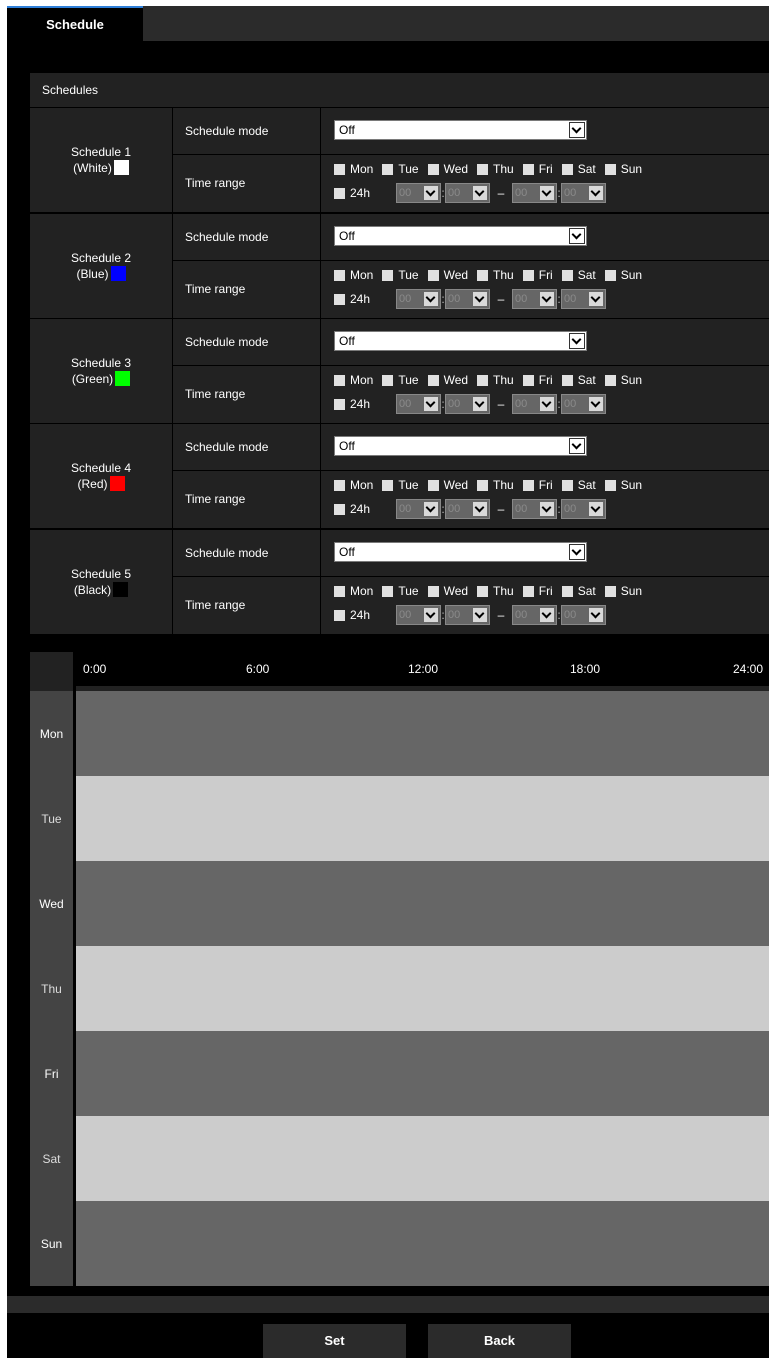 This screenshot has width=769, height=1358. I want to click on tab-schedule: Schedule, so click(75, 23).